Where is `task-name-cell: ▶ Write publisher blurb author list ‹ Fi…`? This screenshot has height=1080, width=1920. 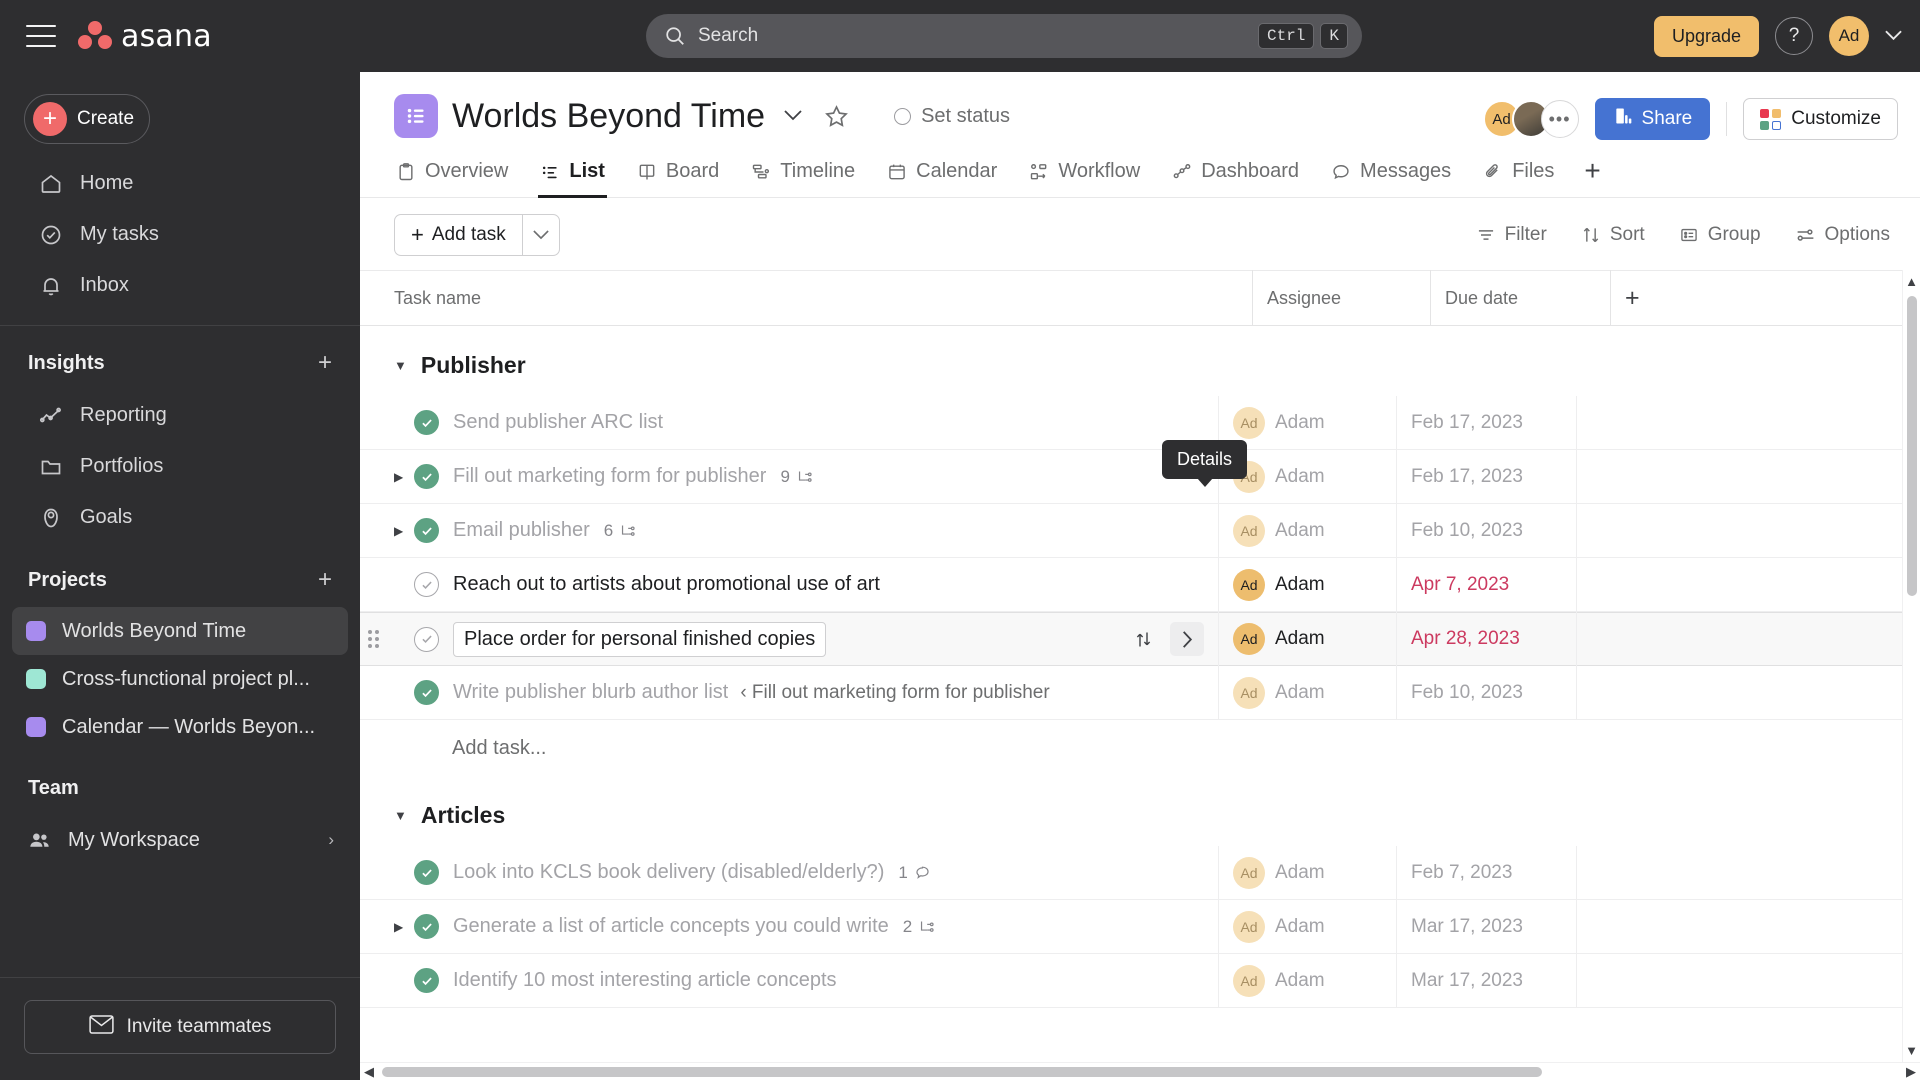
task-name-cell: ▶ Write publisher blurb author list ‹ Fi… is located at coordinates (789, 693).